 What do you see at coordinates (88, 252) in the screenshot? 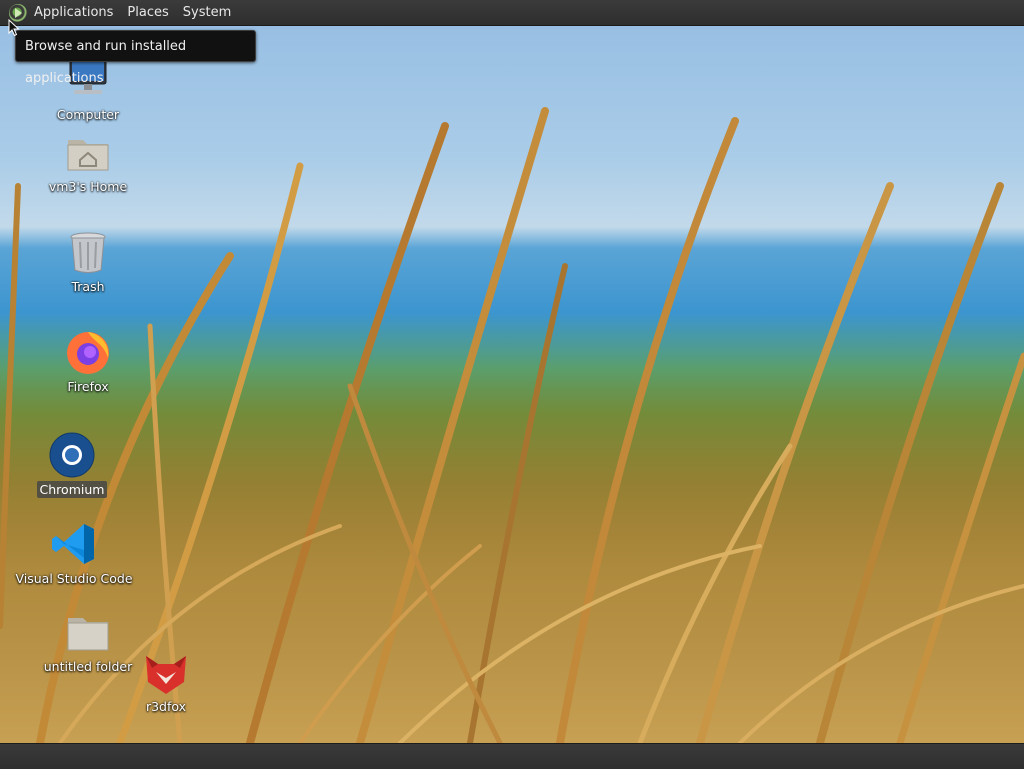
I see `trash-icon` at bounding box center [88, 252].